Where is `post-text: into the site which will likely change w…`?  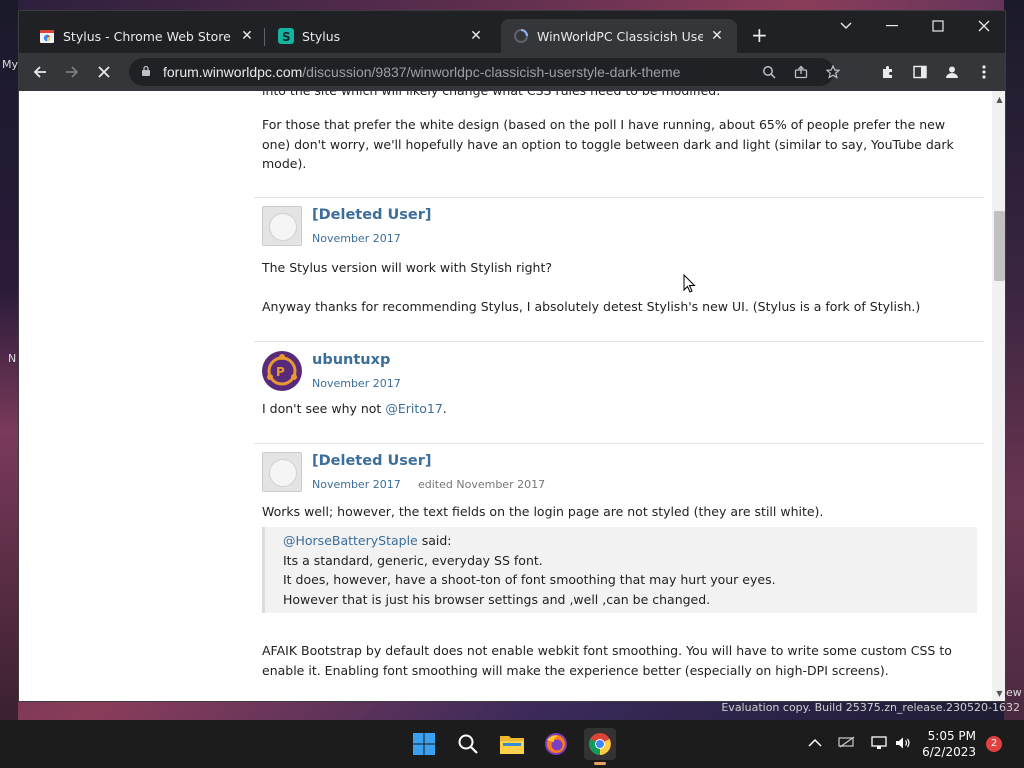 post-text: into the site which will likely change w… is located at coordinates (491, 96).